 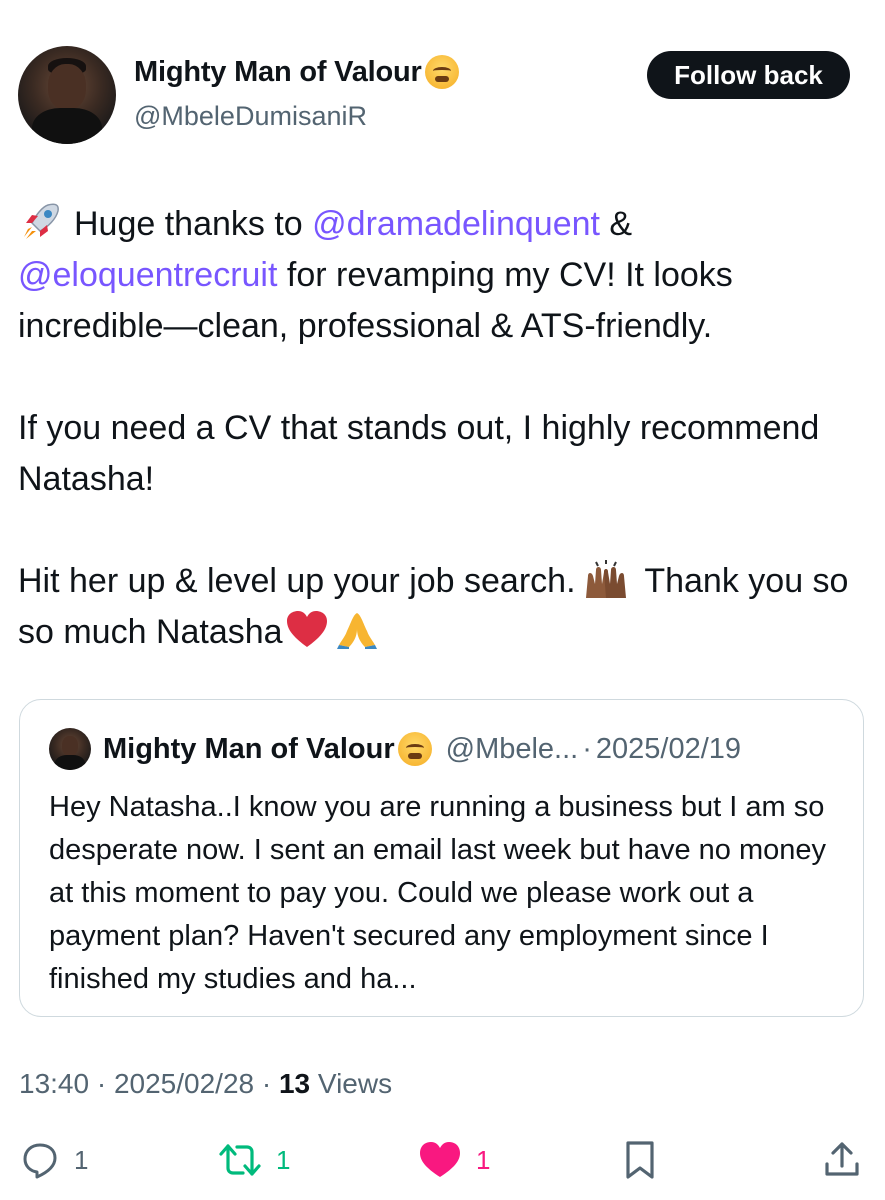 What do you see at coordinates (351, 1083) in the screenshot?
I see `views-label: Views` at bounding box center [351, 1083].